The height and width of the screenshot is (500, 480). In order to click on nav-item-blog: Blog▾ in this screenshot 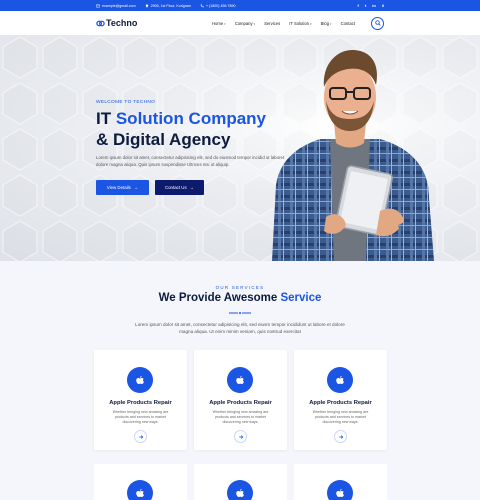, I will do `click(326, 23)`.